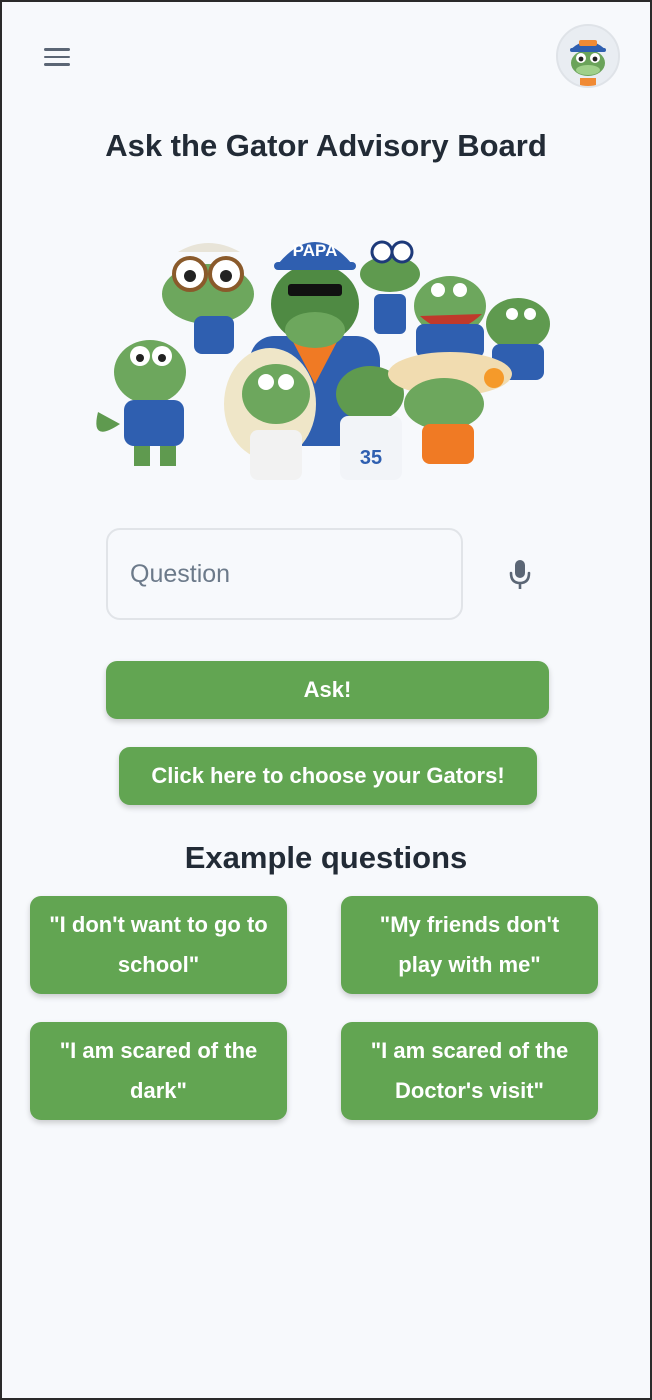  I want to click on examples-heading: Example questions, so click(326, 857).